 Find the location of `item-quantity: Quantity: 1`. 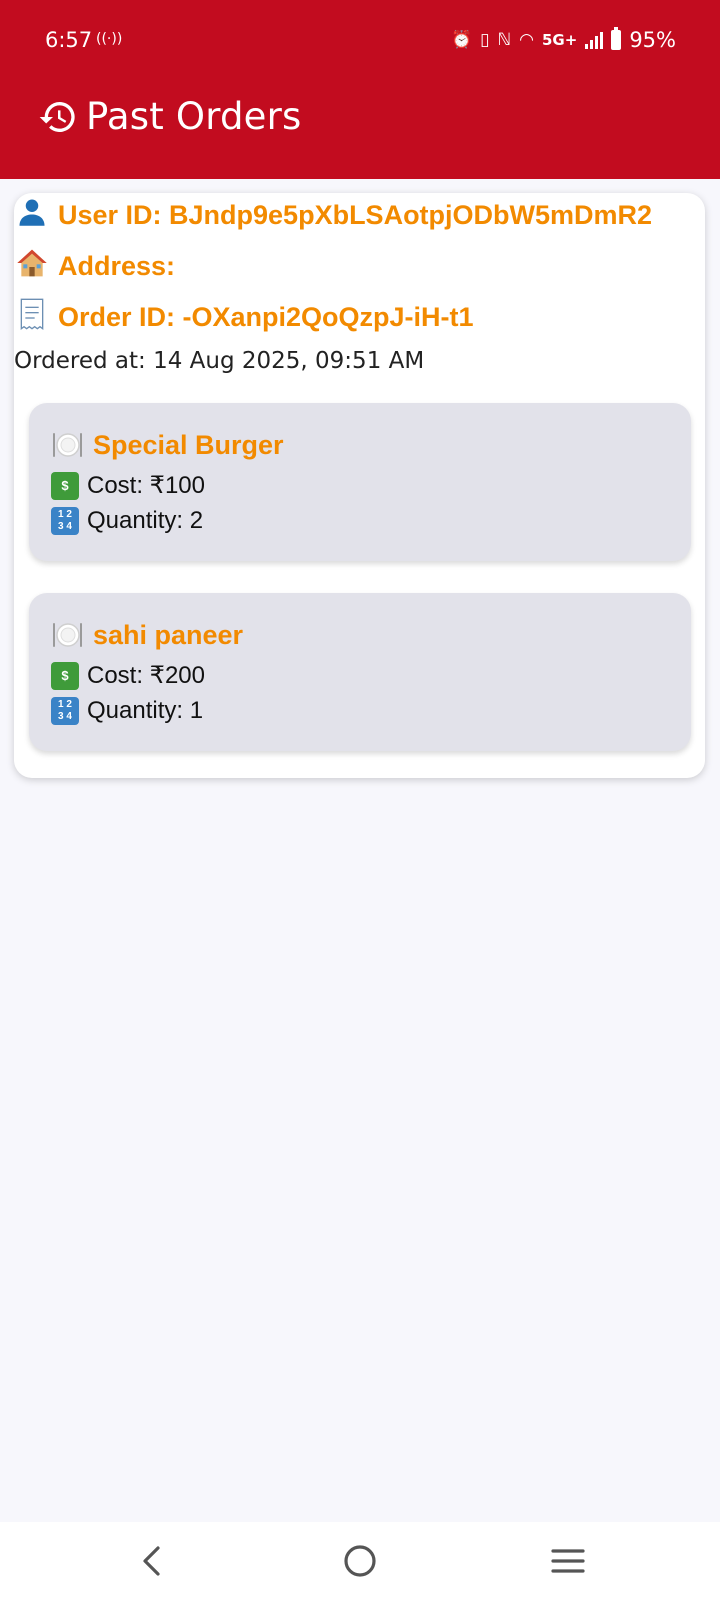

item-quantity: Quantity: 1 is located at coordinates (145, 710).